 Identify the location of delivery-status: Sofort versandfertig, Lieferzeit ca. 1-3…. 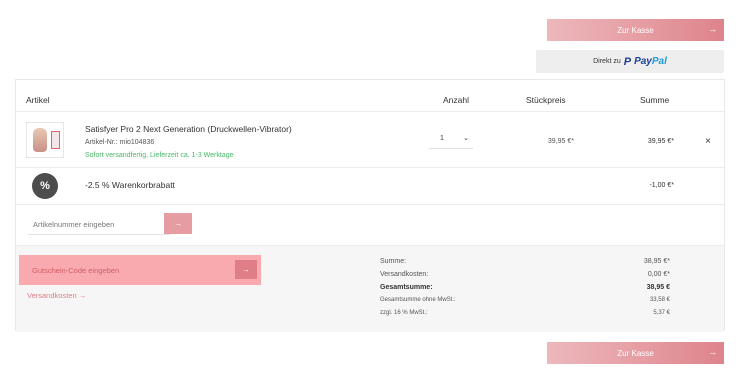
(159, 155).